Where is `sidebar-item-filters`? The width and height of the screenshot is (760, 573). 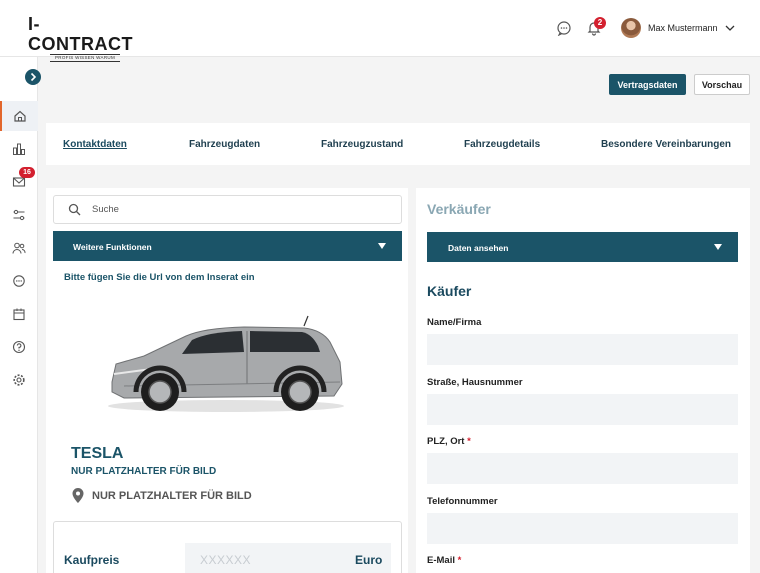 sidebar-item-filters is located at coordinates (19, 215).